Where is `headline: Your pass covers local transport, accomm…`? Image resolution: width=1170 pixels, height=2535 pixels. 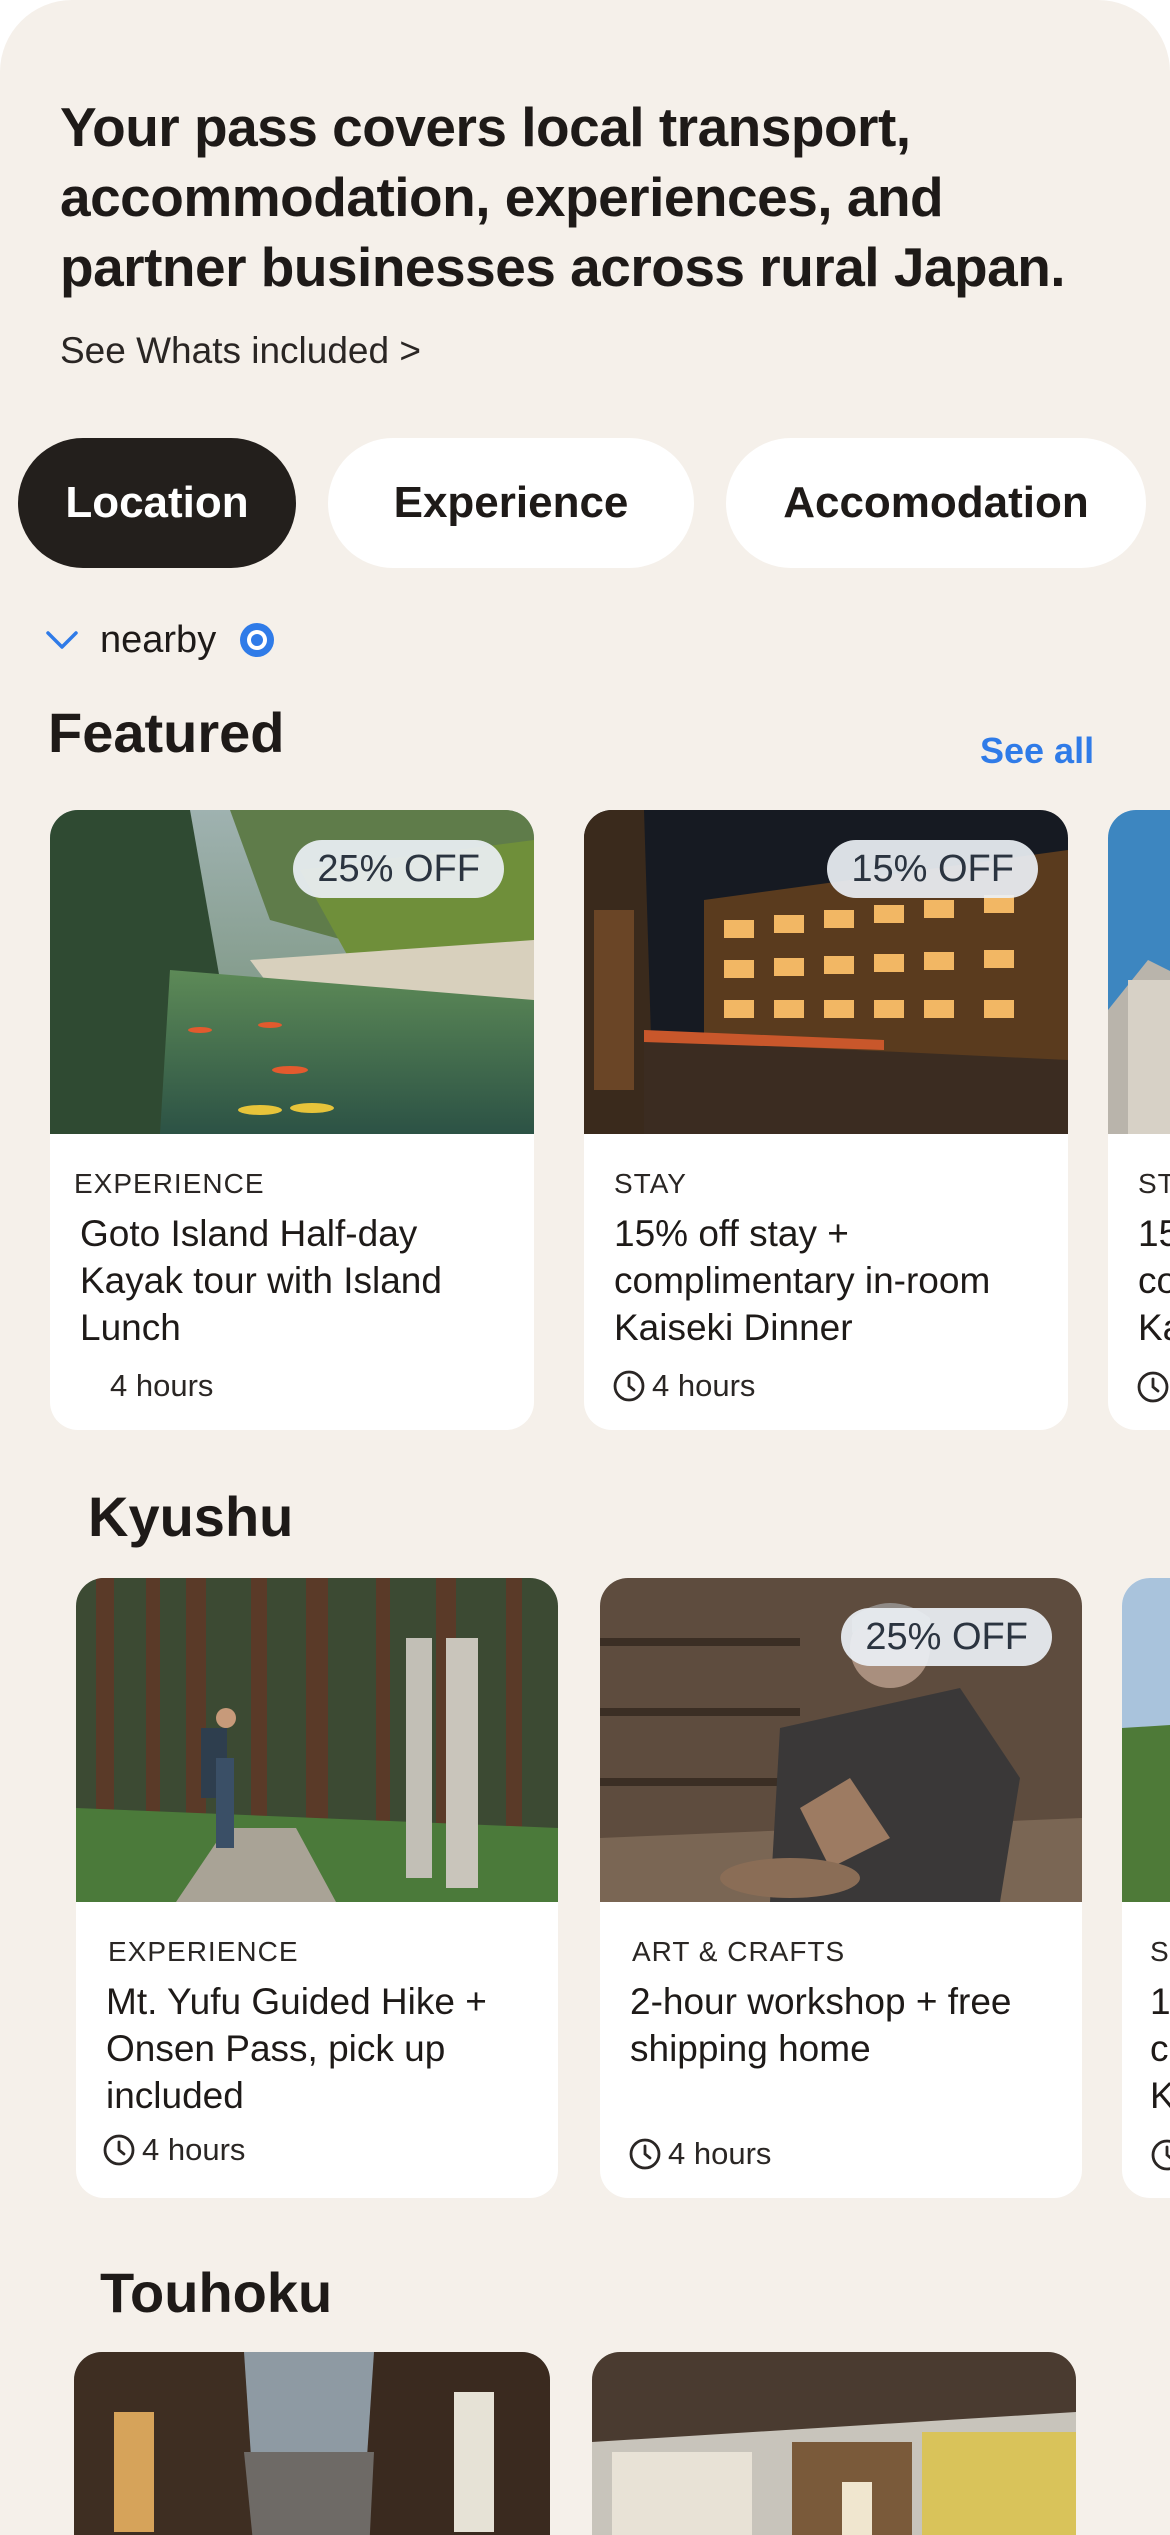 headline: Your pass covers local transport, accomm… is located at coordinates (563, 197).